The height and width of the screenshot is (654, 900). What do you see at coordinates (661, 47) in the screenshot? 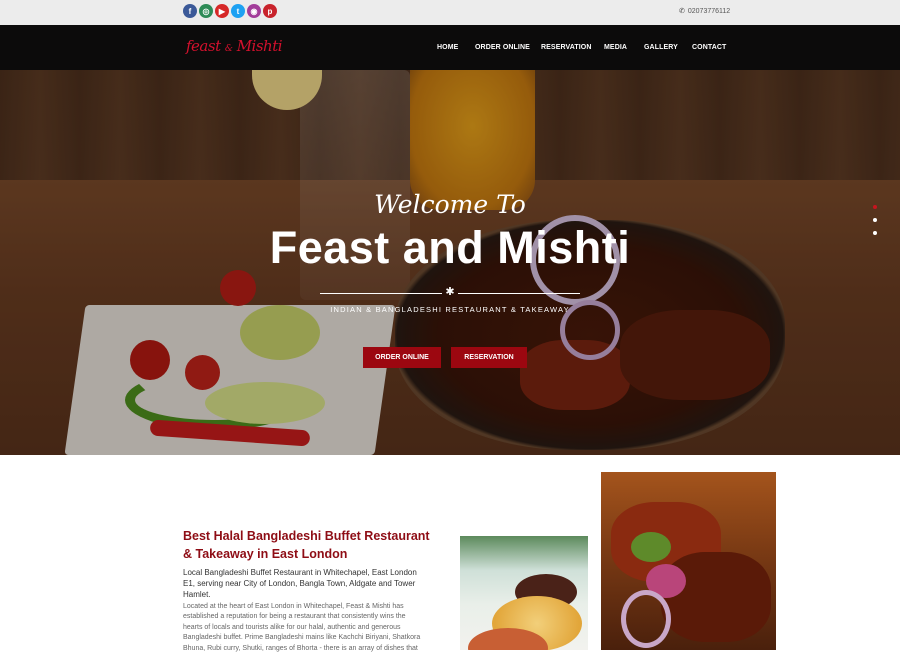
I see `nav-item-gallery: GALLERY` at bounding box center [661, 47].